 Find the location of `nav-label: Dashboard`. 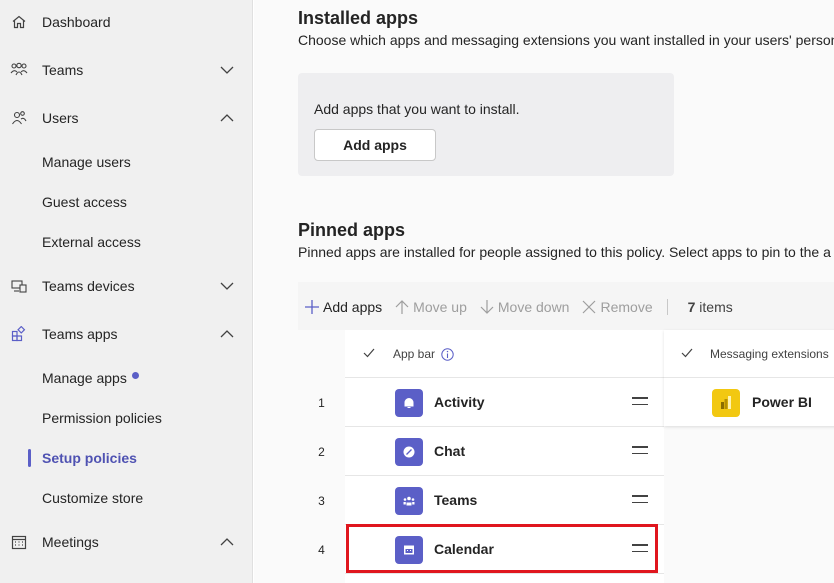

nav-label: Dashboard is located at coordinates (76, 22).